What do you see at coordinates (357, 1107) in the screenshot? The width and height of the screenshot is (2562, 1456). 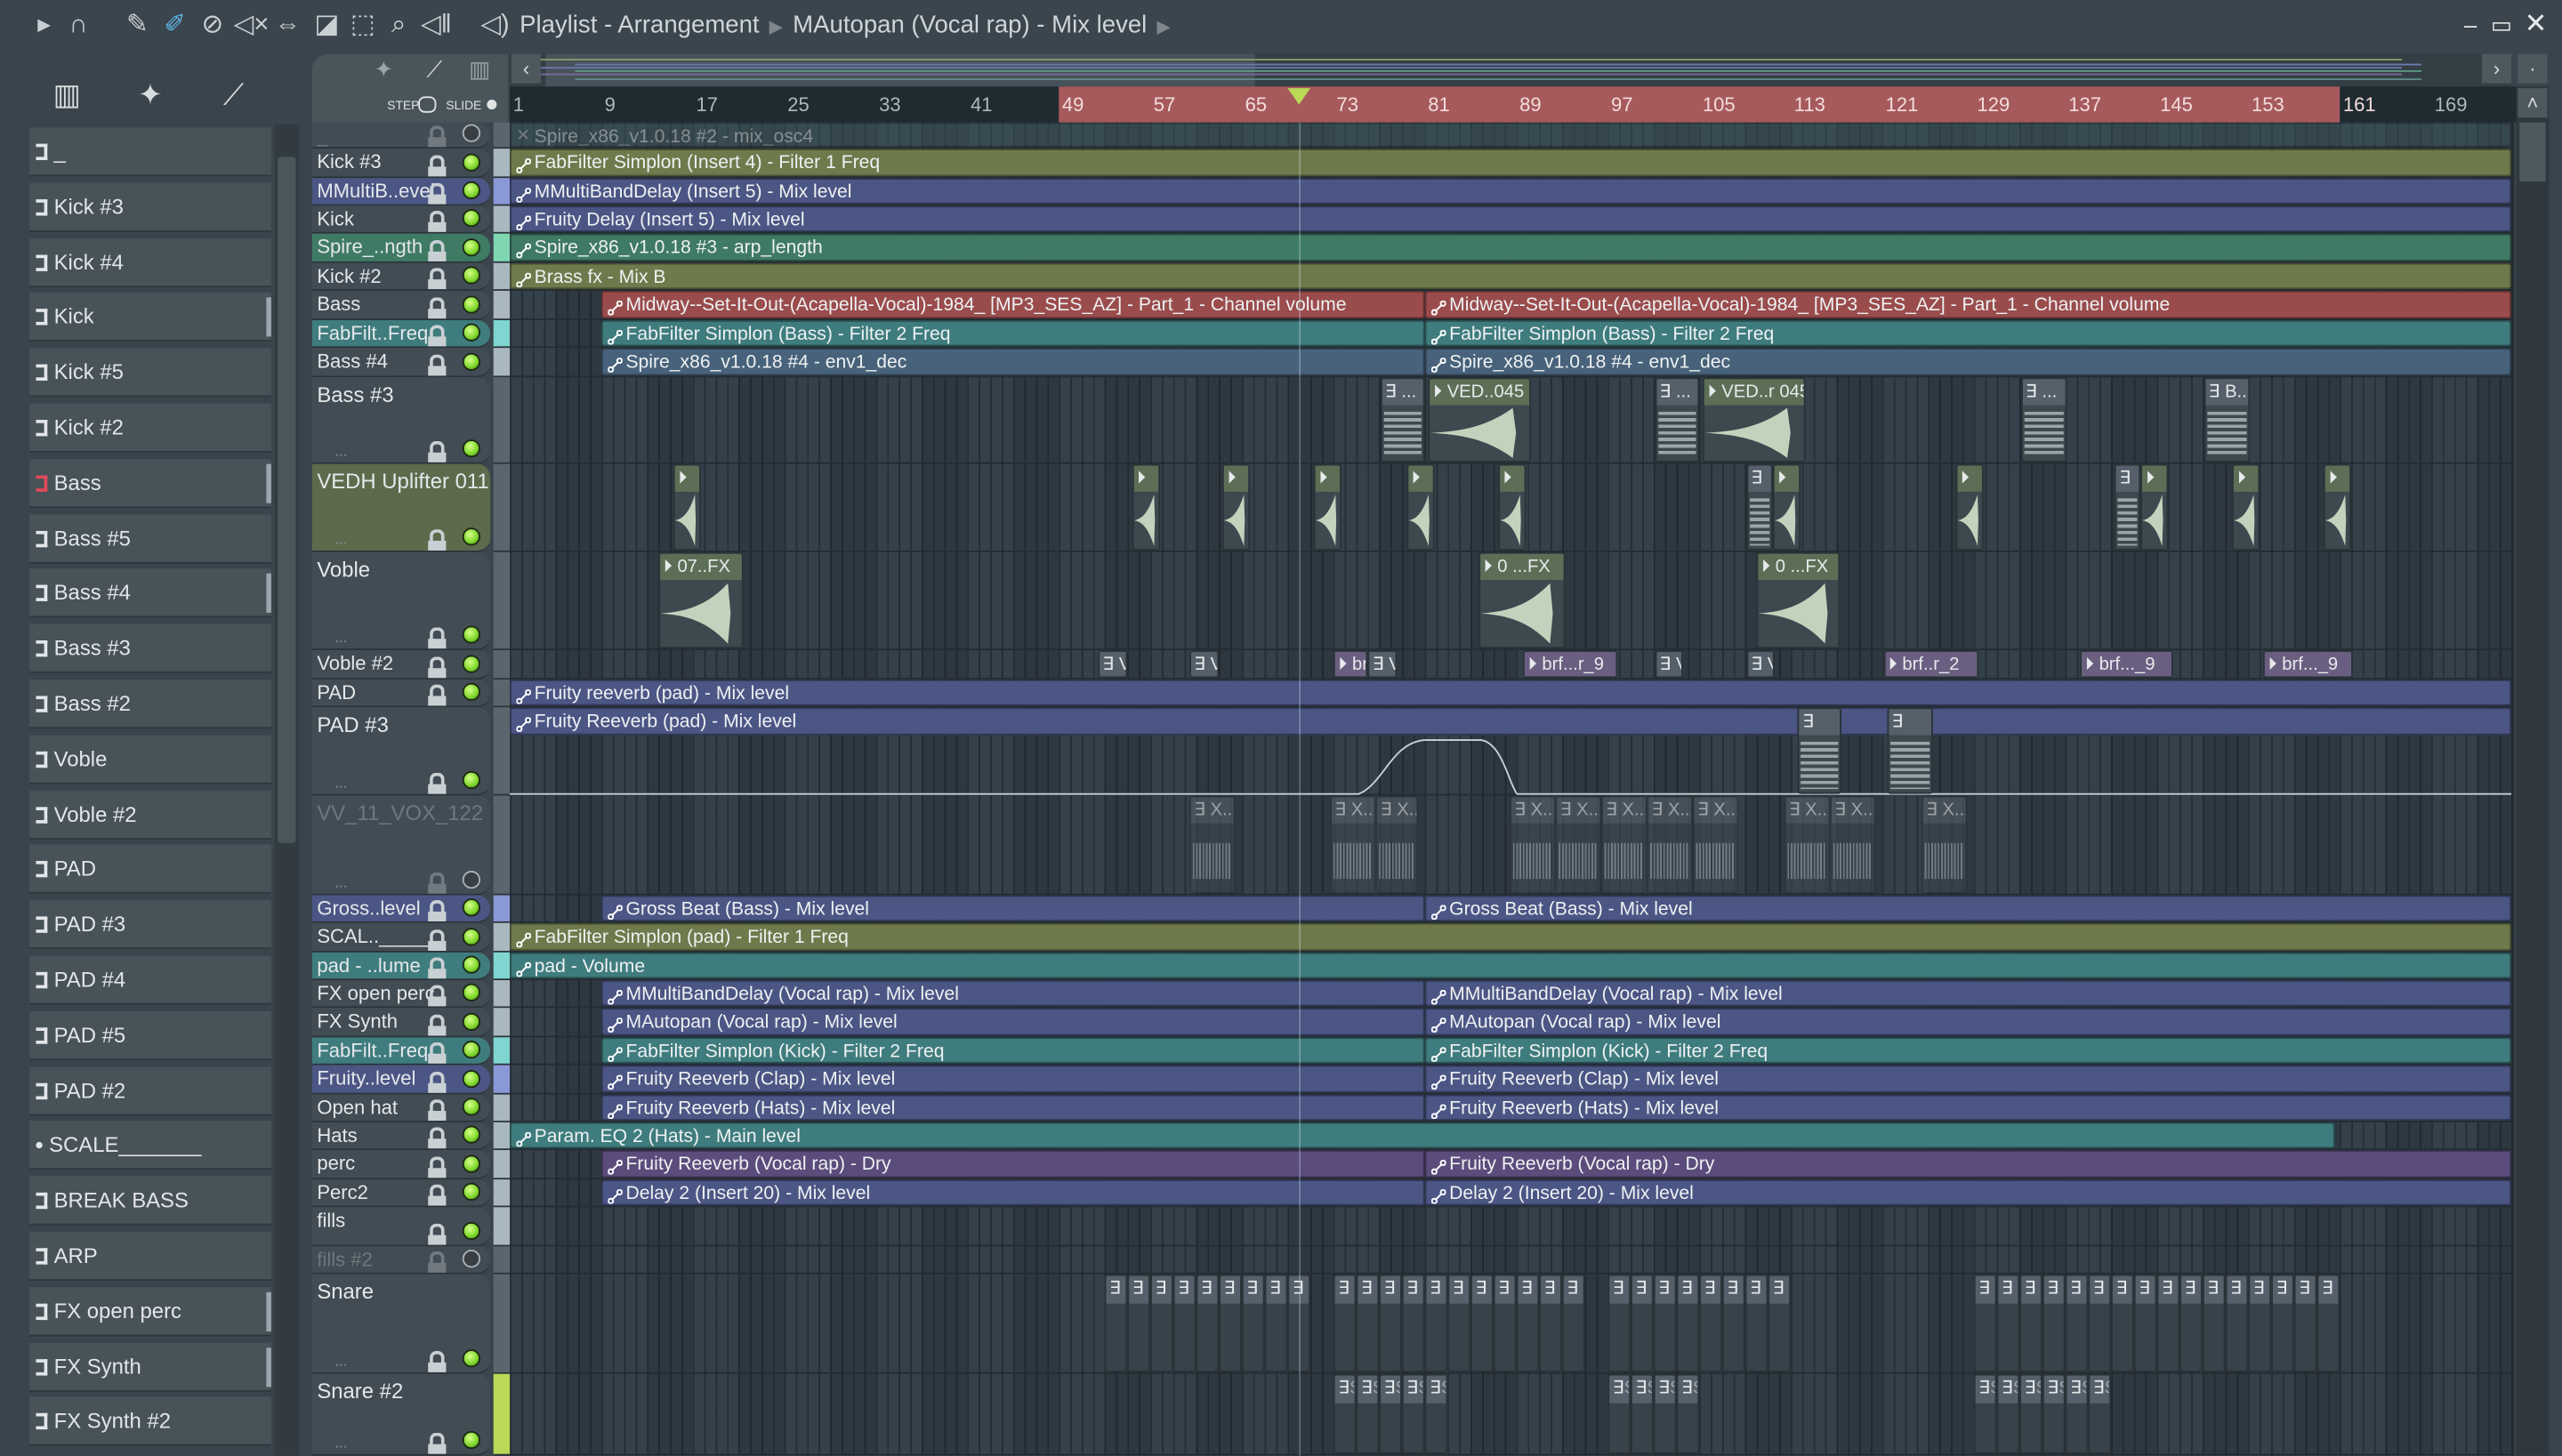 I see `track-name: Open hat` at bounding box center [357, 1107].